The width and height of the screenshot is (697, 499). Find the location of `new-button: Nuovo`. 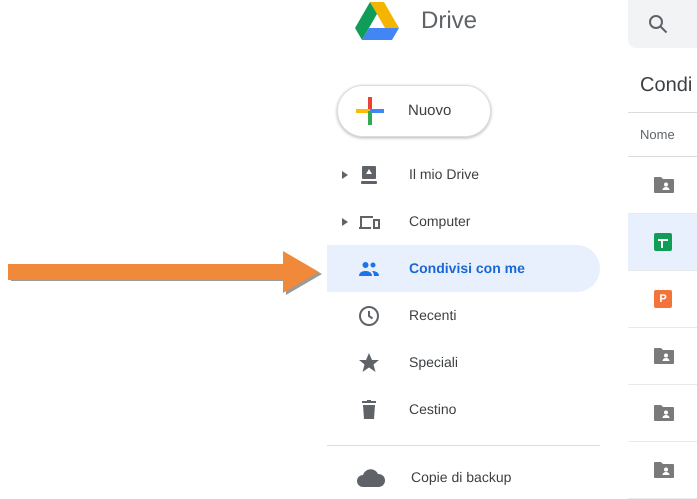

new-button: Nuovo is located at coordinates (414, 111).